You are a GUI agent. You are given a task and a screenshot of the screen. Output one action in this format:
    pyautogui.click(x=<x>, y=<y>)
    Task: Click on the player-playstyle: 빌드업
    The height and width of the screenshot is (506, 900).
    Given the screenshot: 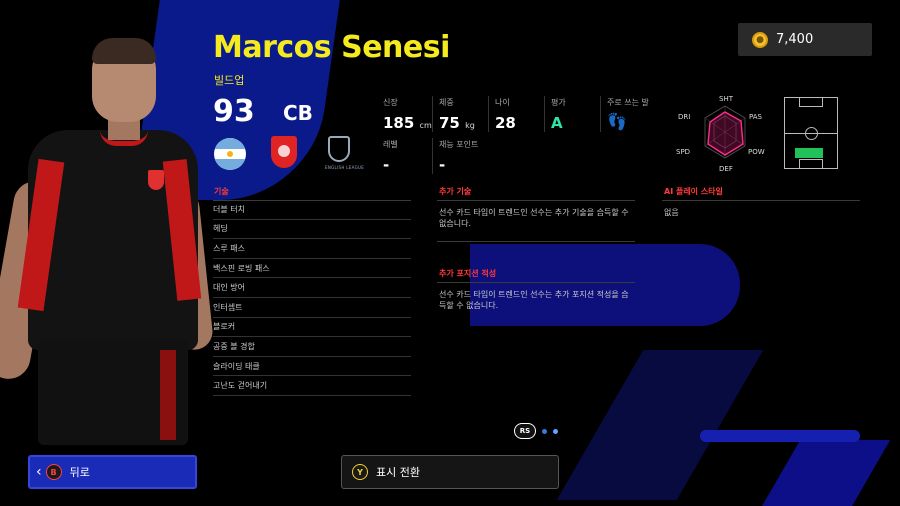 What is the action you would take?
    pyautogui.click(x=229, y=80)
    